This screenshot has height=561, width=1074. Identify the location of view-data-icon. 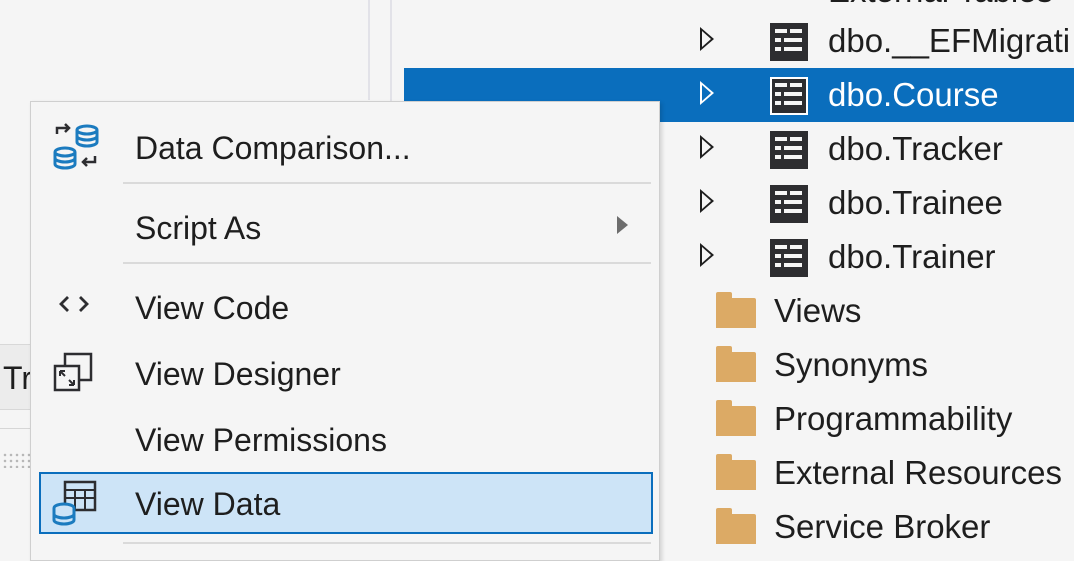
(74, 503).